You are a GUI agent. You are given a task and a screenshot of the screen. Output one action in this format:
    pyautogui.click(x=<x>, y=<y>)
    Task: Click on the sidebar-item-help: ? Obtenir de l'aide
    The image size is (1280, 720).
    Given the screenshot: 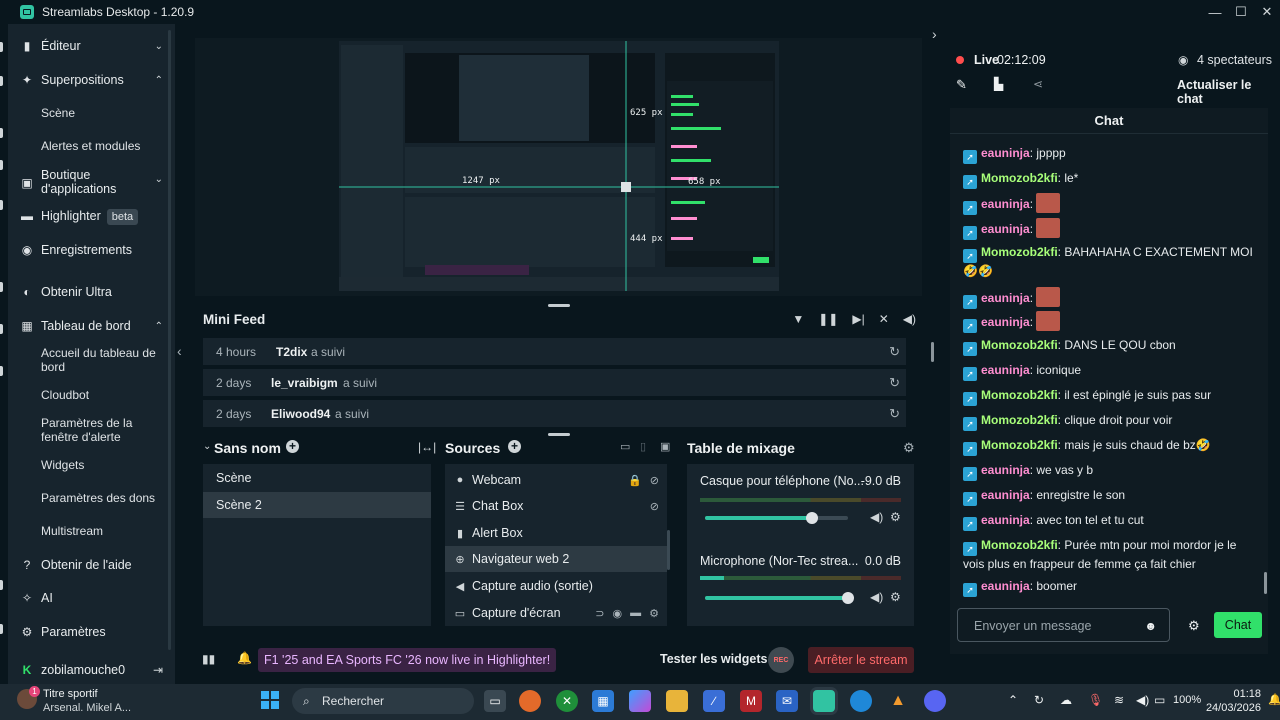 What is the action you would take?
    pyautogui.click(x=91, y=565)
    